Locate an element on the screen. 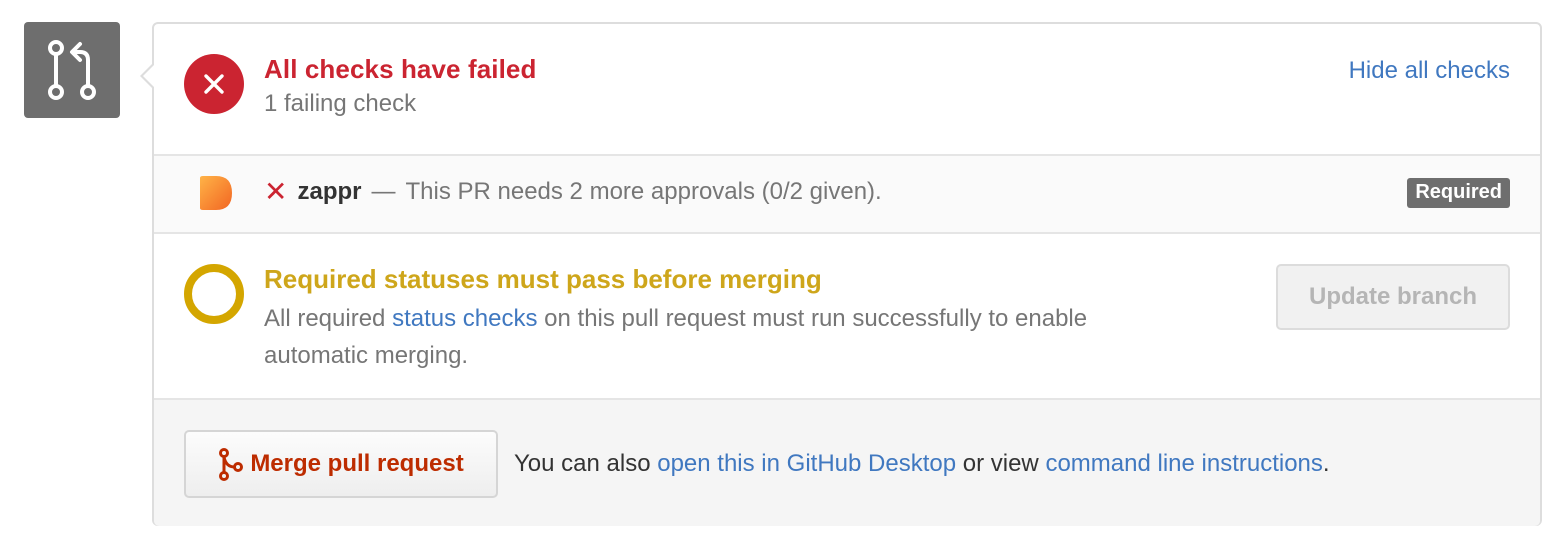 This screenshot has height=552, width=1564. hide-all-checks-link: Hide all checks is located at coordinates (1429, 71).